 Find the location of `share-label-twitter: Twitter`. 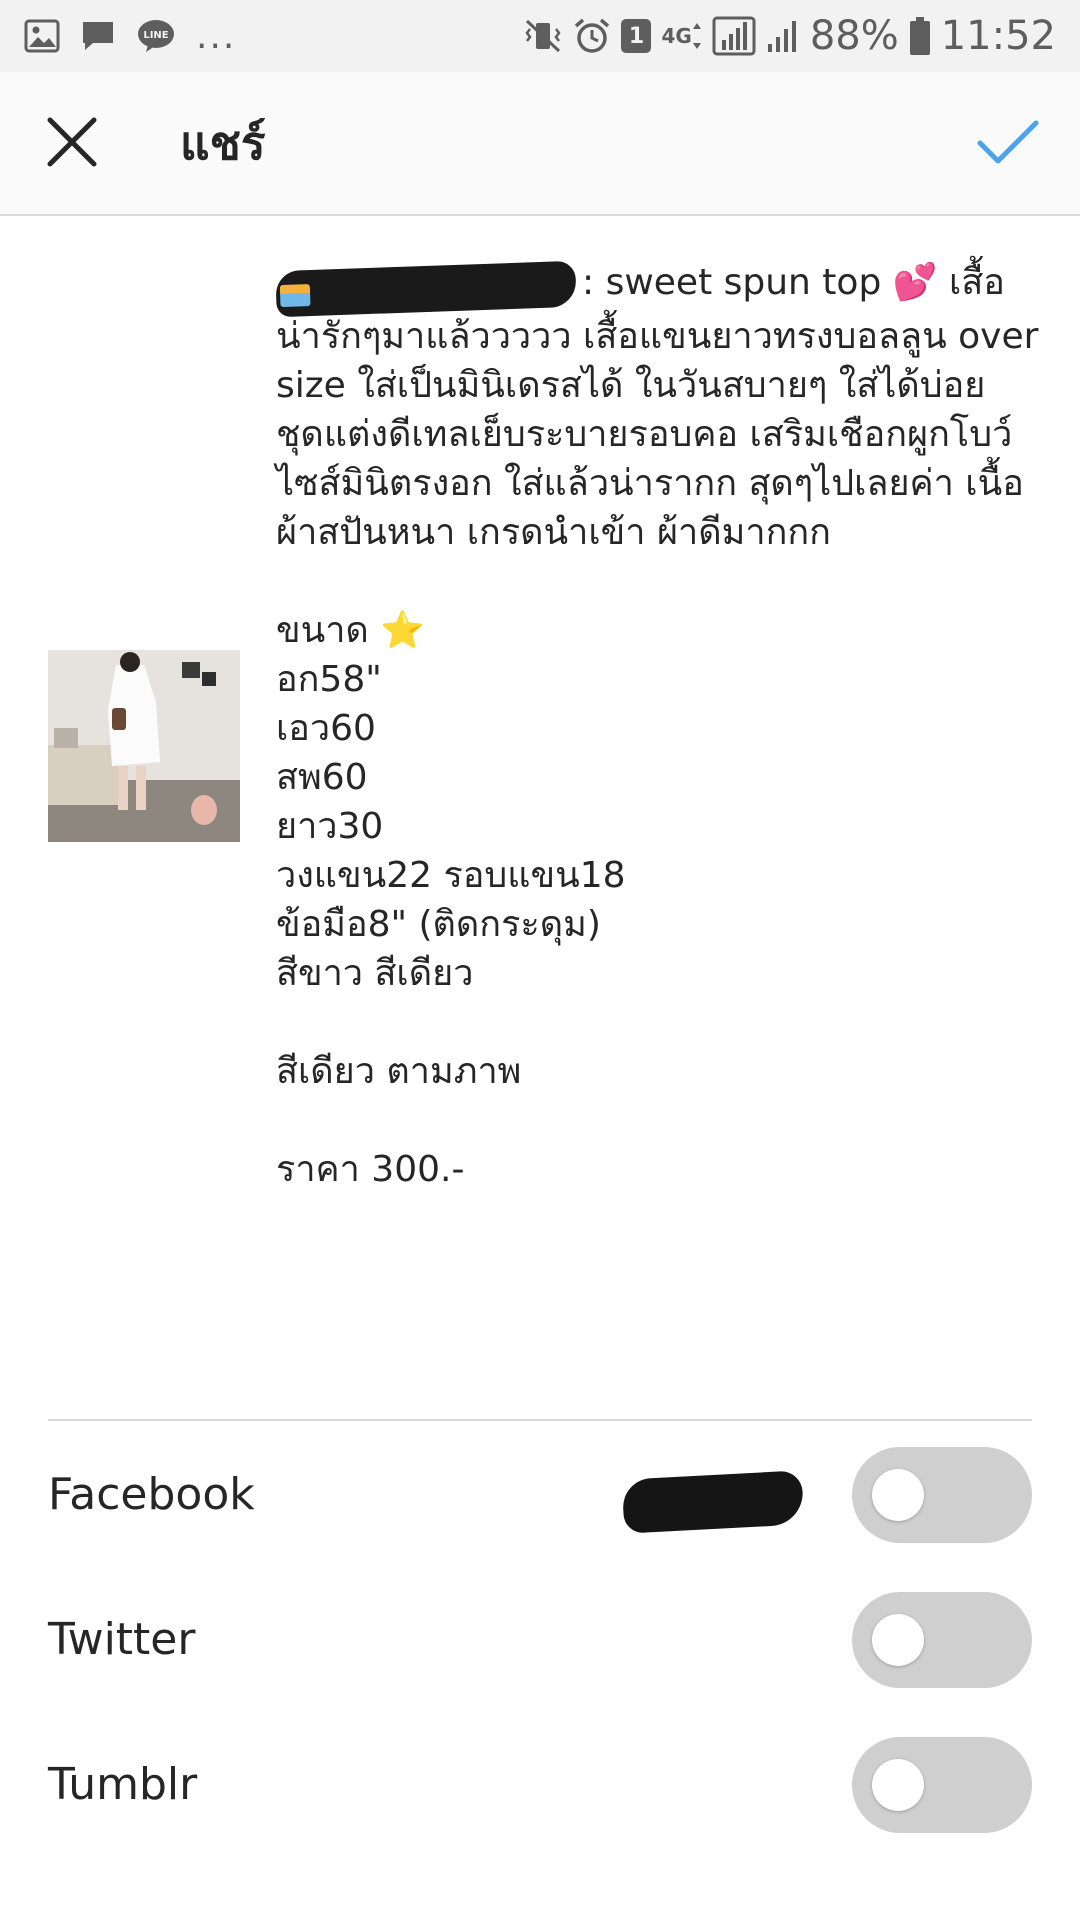

share-label-twitter: Twitter is located at coordinates (122, 1639).